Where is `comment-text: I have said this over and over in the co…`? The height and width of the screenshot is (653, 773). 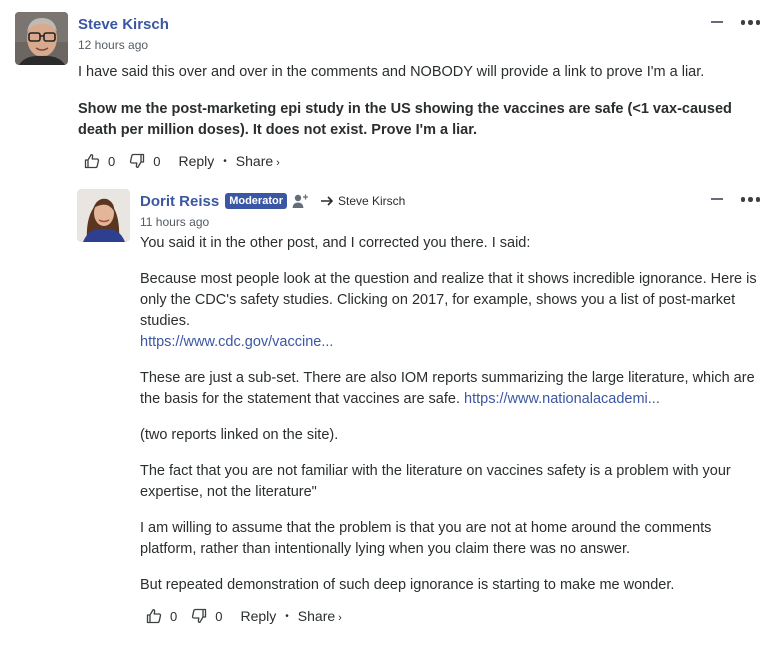 comment-text: I have said this over and over in the co… is located at coordinates (419, 101).